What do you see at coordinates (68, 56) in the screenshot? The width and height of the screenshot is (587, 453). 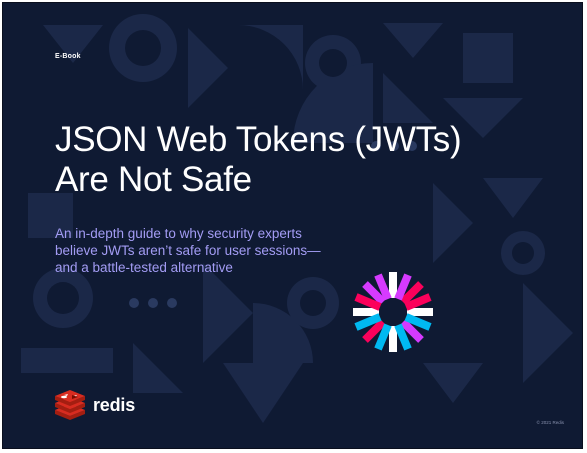 I see `document-type-label: E-Book` at bounding box center [68, 56].